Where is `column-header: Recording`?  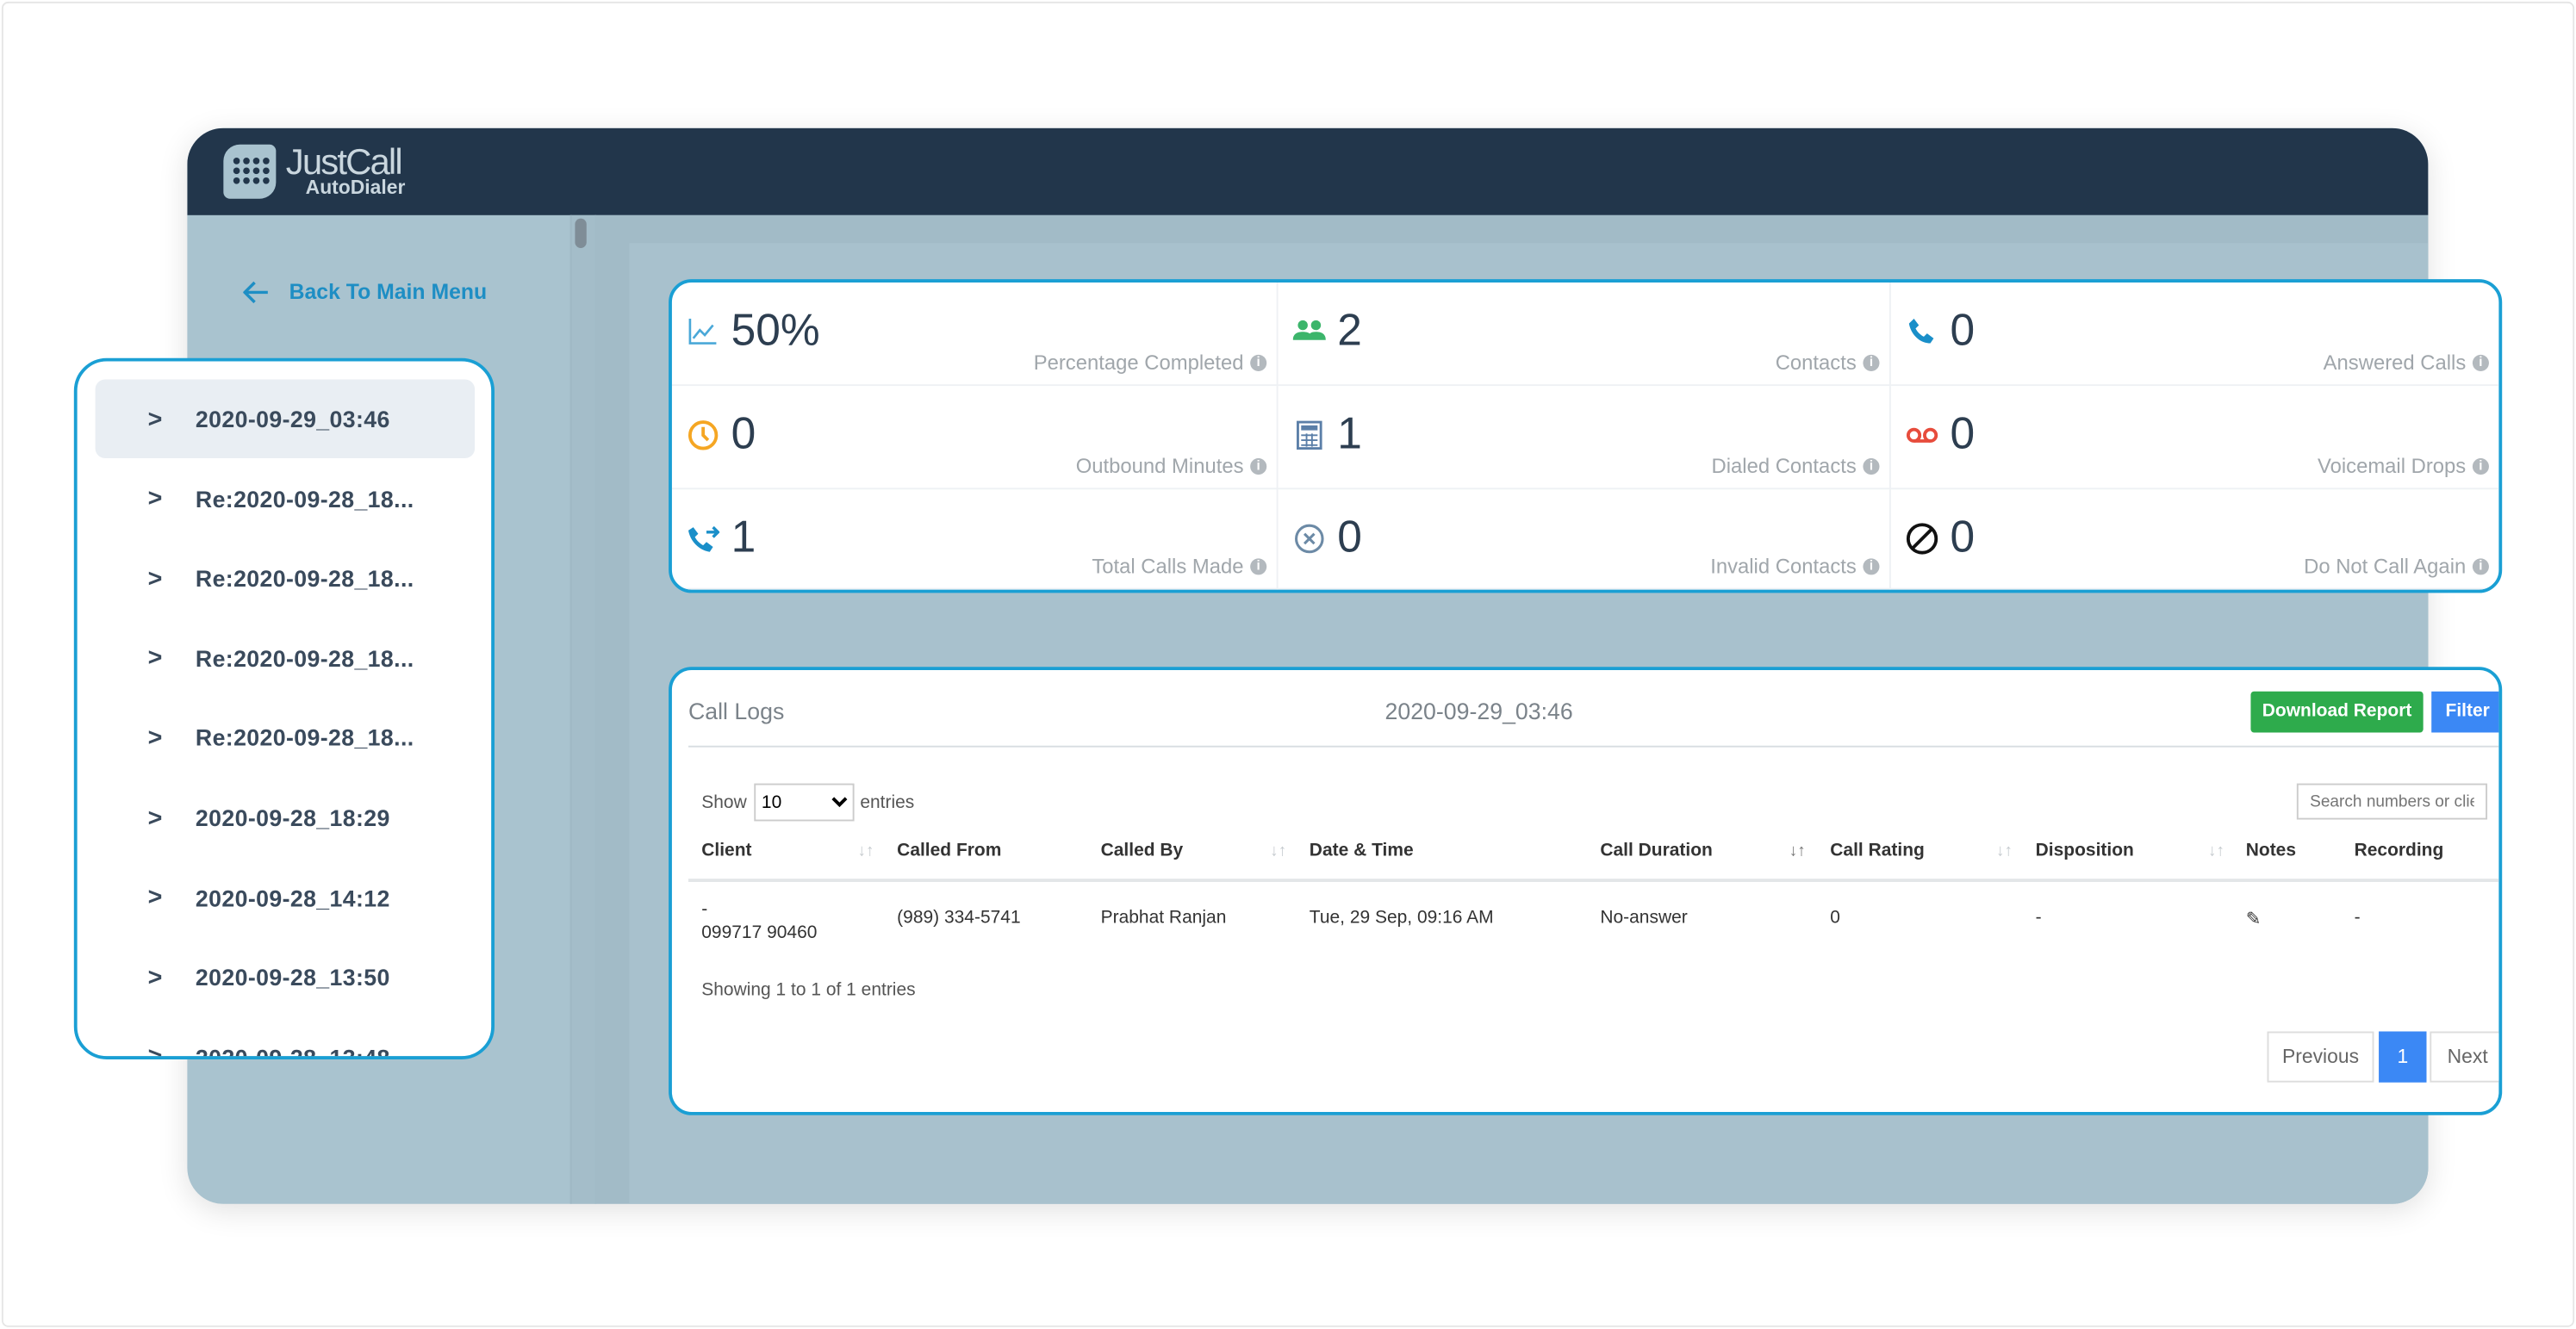 column-header: Recording is located at coordinates (2400, 850).